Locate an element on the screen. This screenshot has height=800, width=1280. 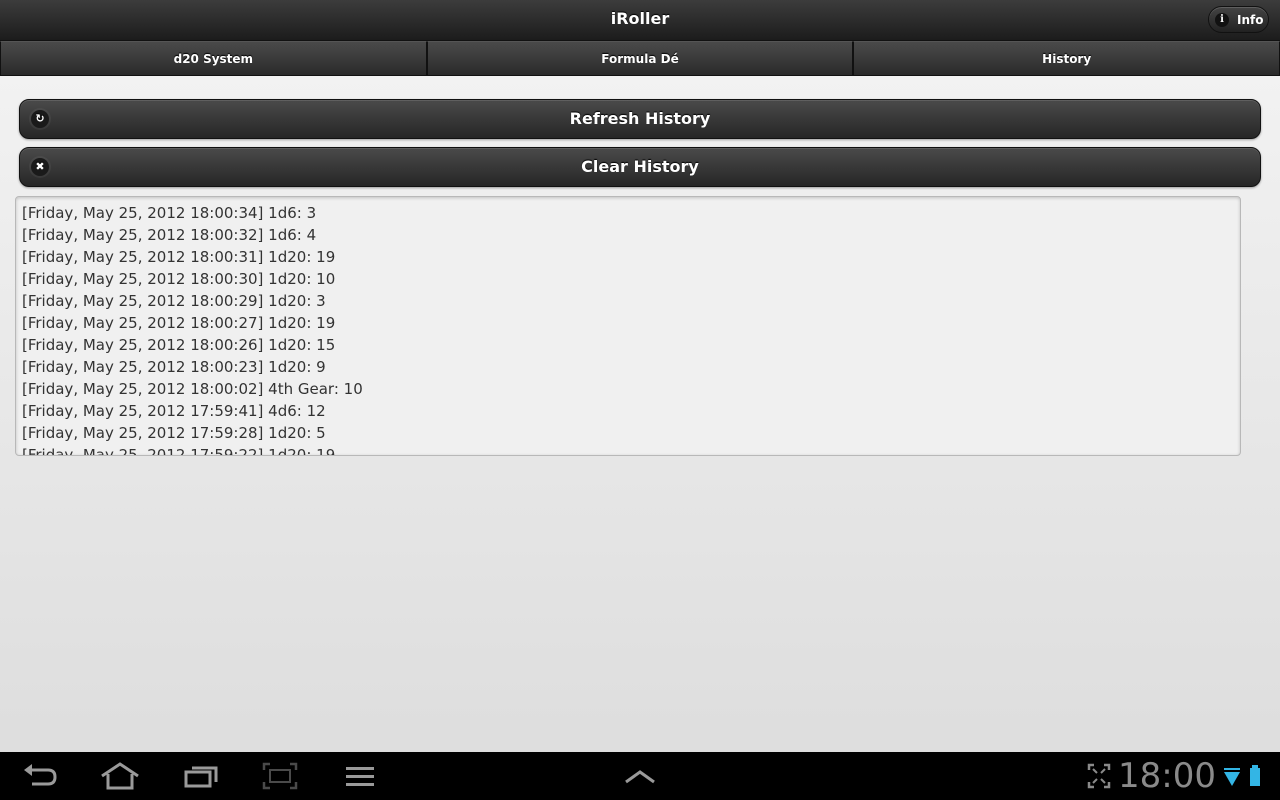
home-icon is located at coordinates (120, 776).